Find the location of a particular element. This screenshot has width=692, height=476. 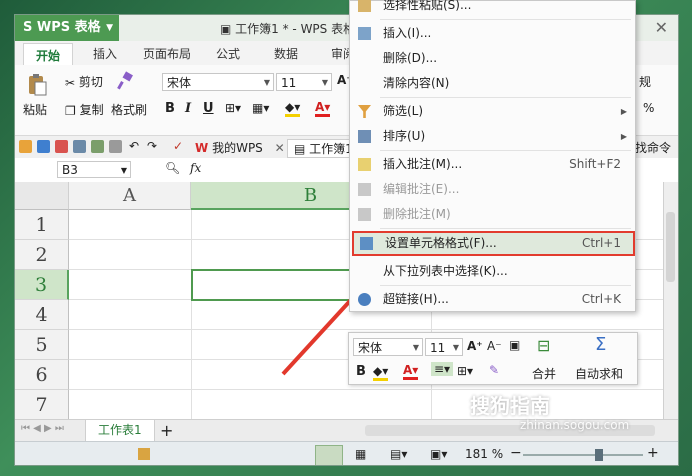

paste-icon is located at coordinates (40, 84).